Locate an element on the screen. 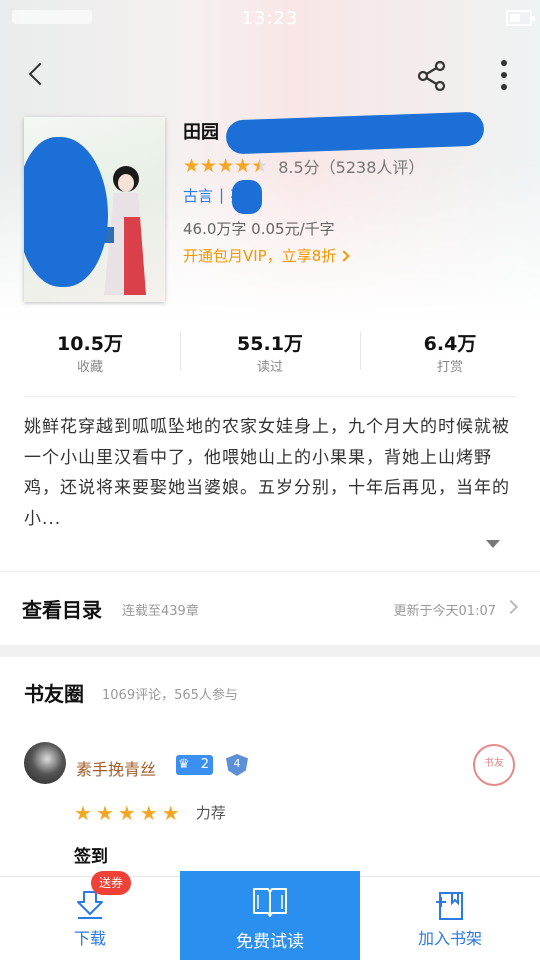 This screenshot has width=540, height=960. stat-favorites: 10.5万 收藏 is located at coordinates (90, 360).